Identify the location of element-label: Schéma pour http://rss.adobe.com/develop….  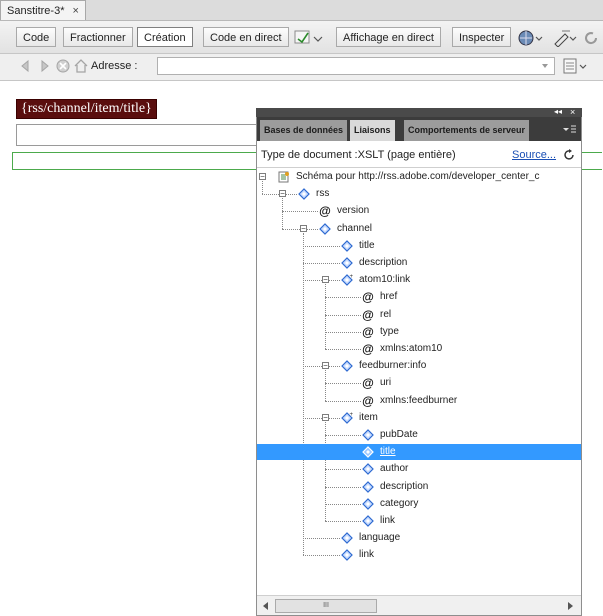
(418, 176).